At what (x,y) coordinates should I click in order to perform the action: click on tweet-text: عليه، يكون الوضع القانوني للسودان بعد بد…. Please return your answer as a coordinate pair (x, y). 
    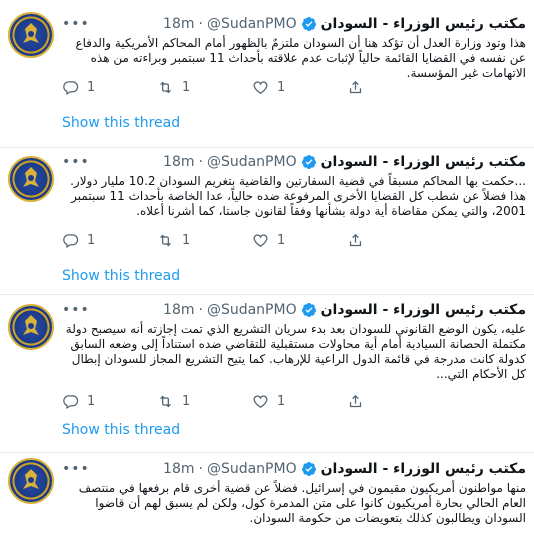
    Looking at the image, I should click on (295, 351).